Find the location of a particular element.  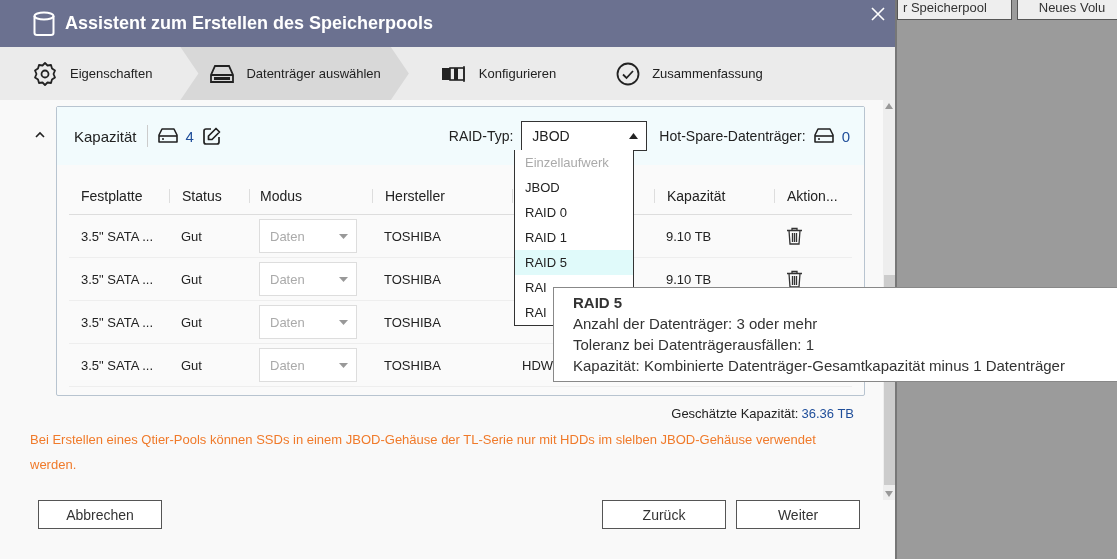

raid-type-label: RAID-Typ: is located at coordinates (481, 136).